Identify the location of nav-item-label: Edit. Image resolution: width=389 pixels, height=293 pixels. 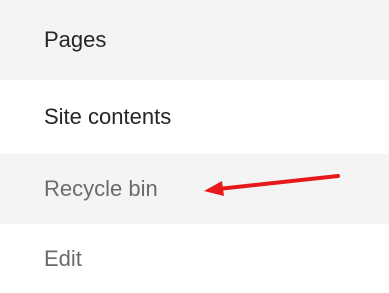
(63, 258).